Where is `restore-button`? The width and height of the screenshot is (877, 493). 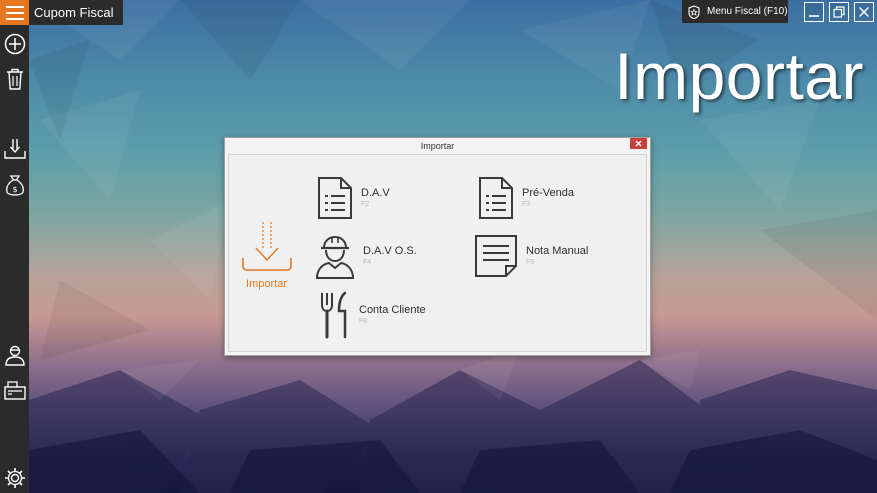
restore-button is located at coordinates (839, 12).